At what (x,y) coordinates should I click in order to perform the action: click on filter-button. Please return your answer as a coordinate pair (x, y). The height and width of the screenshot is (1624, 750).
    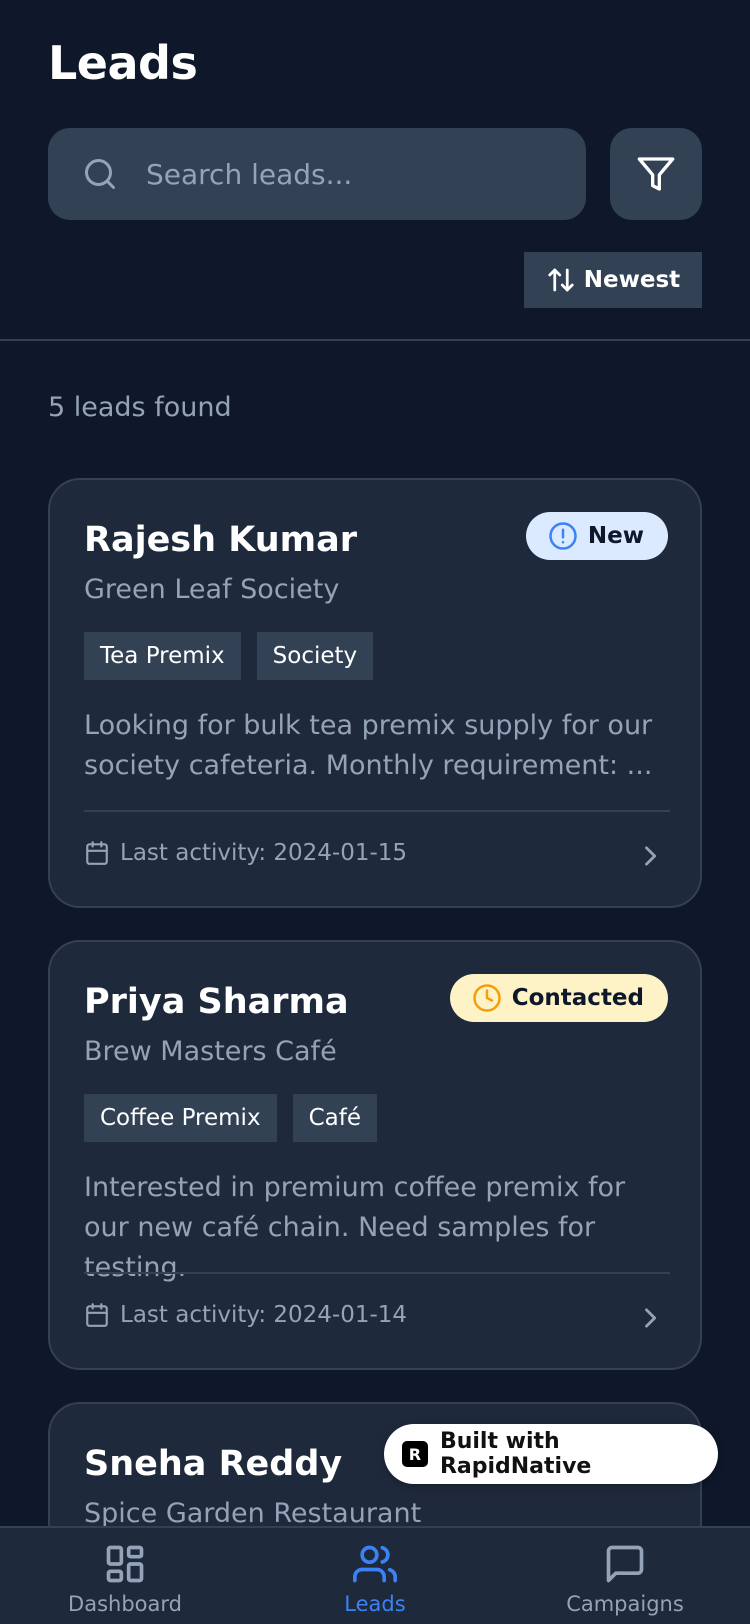
    Looking at the image, I should click on (656, 174).